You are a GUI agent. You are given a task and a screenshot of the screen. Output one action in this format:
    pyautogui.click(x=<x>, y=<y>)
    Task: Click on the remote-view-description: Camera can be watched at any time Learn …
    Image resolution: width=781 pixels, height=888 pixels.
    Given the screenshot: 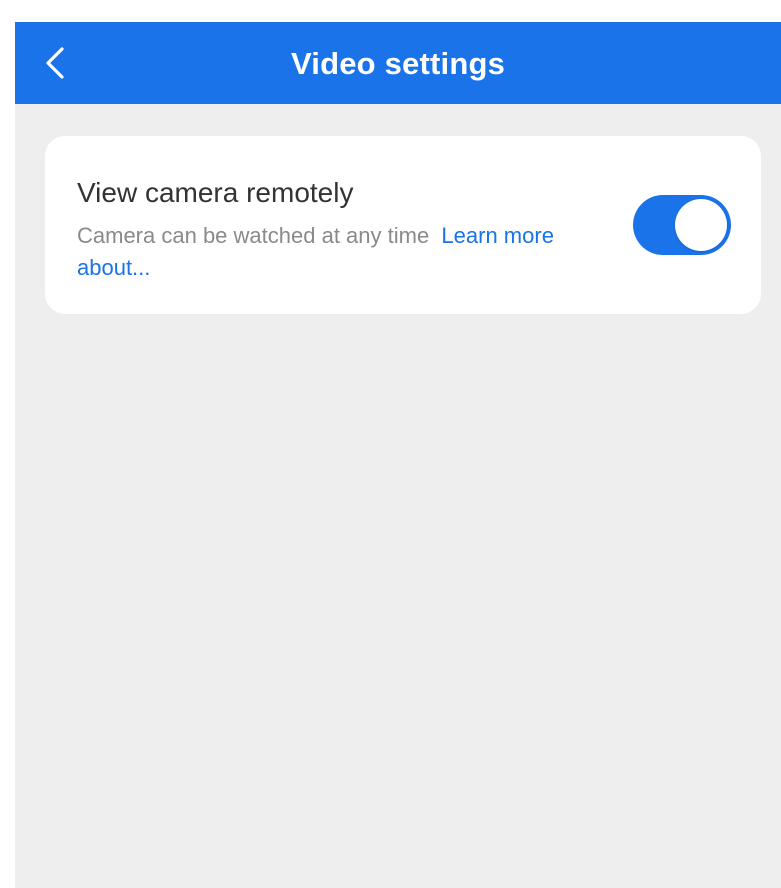 What is the action you would take?
    pyautogui.click(x=327, y=252)
    